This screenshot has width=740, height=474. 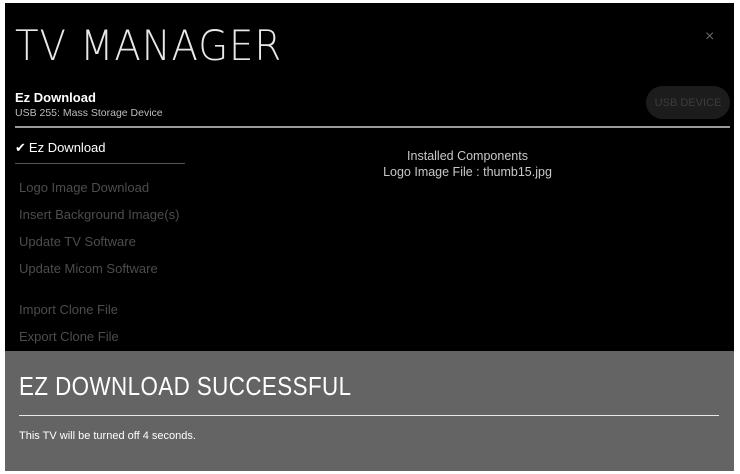 What do you see at coordinates (55, 97) in the screenshot?
I see `section-title: Ez Download` at bounding box center [55, 97].